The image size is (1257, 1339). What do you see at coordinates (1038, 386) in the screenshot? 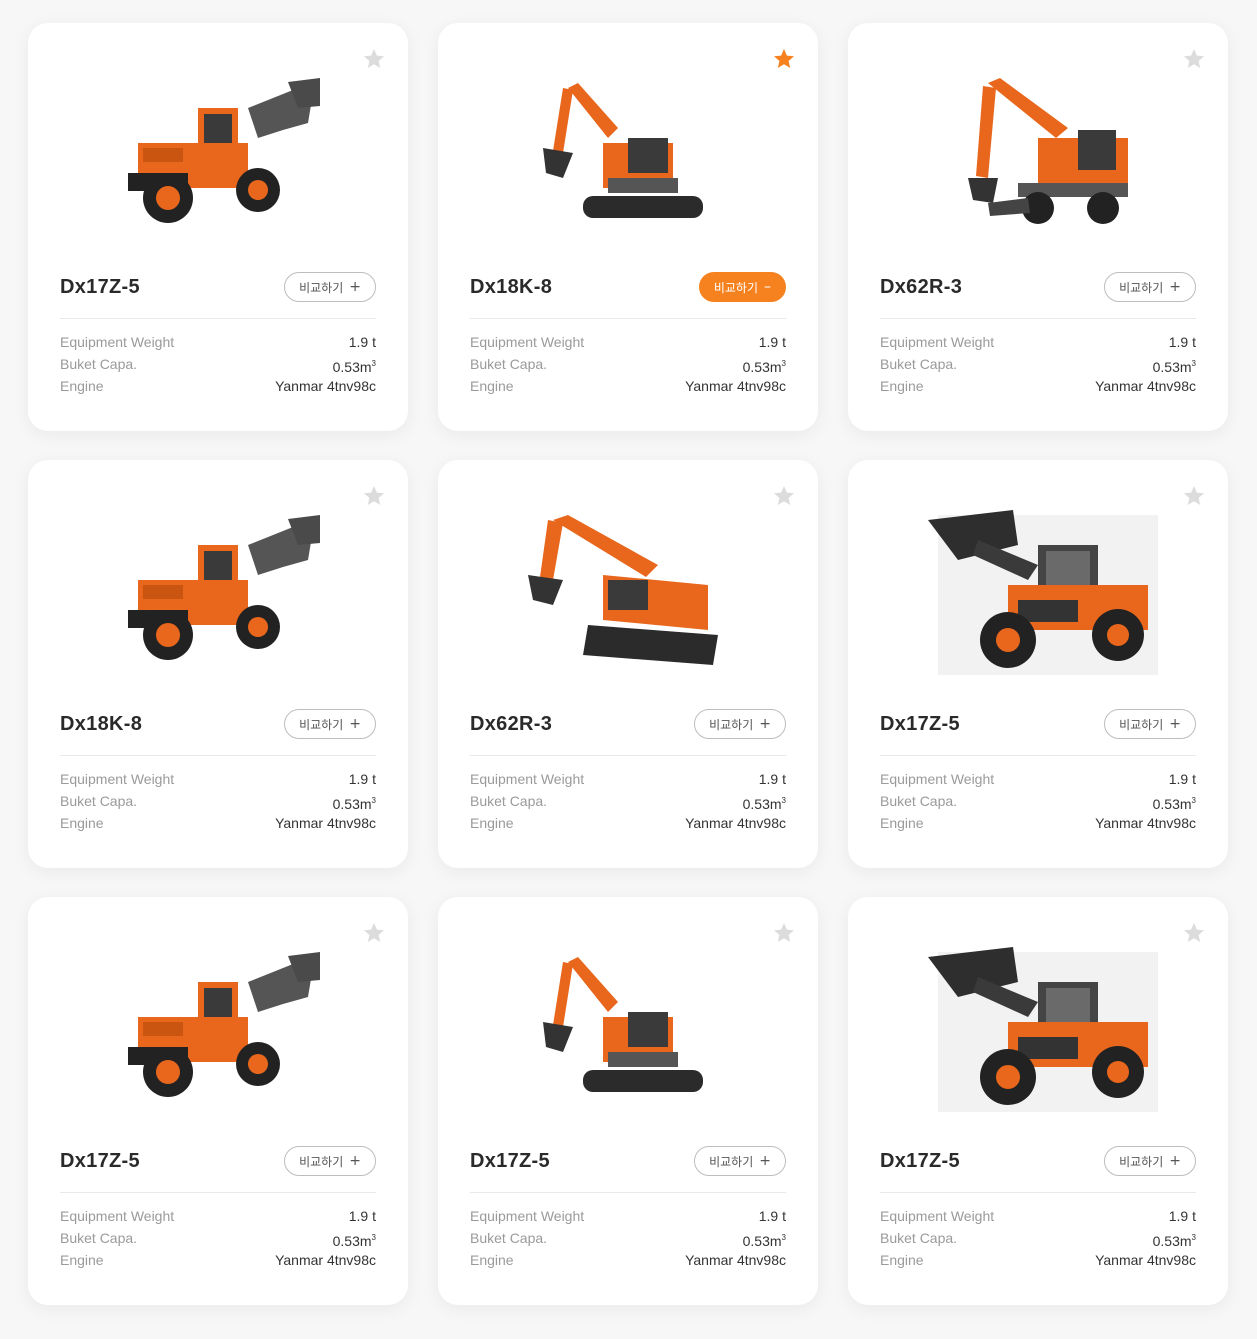
I see `spec-row: Engine Yanmar 4tnv98c` at bounding box center [1038, 386].